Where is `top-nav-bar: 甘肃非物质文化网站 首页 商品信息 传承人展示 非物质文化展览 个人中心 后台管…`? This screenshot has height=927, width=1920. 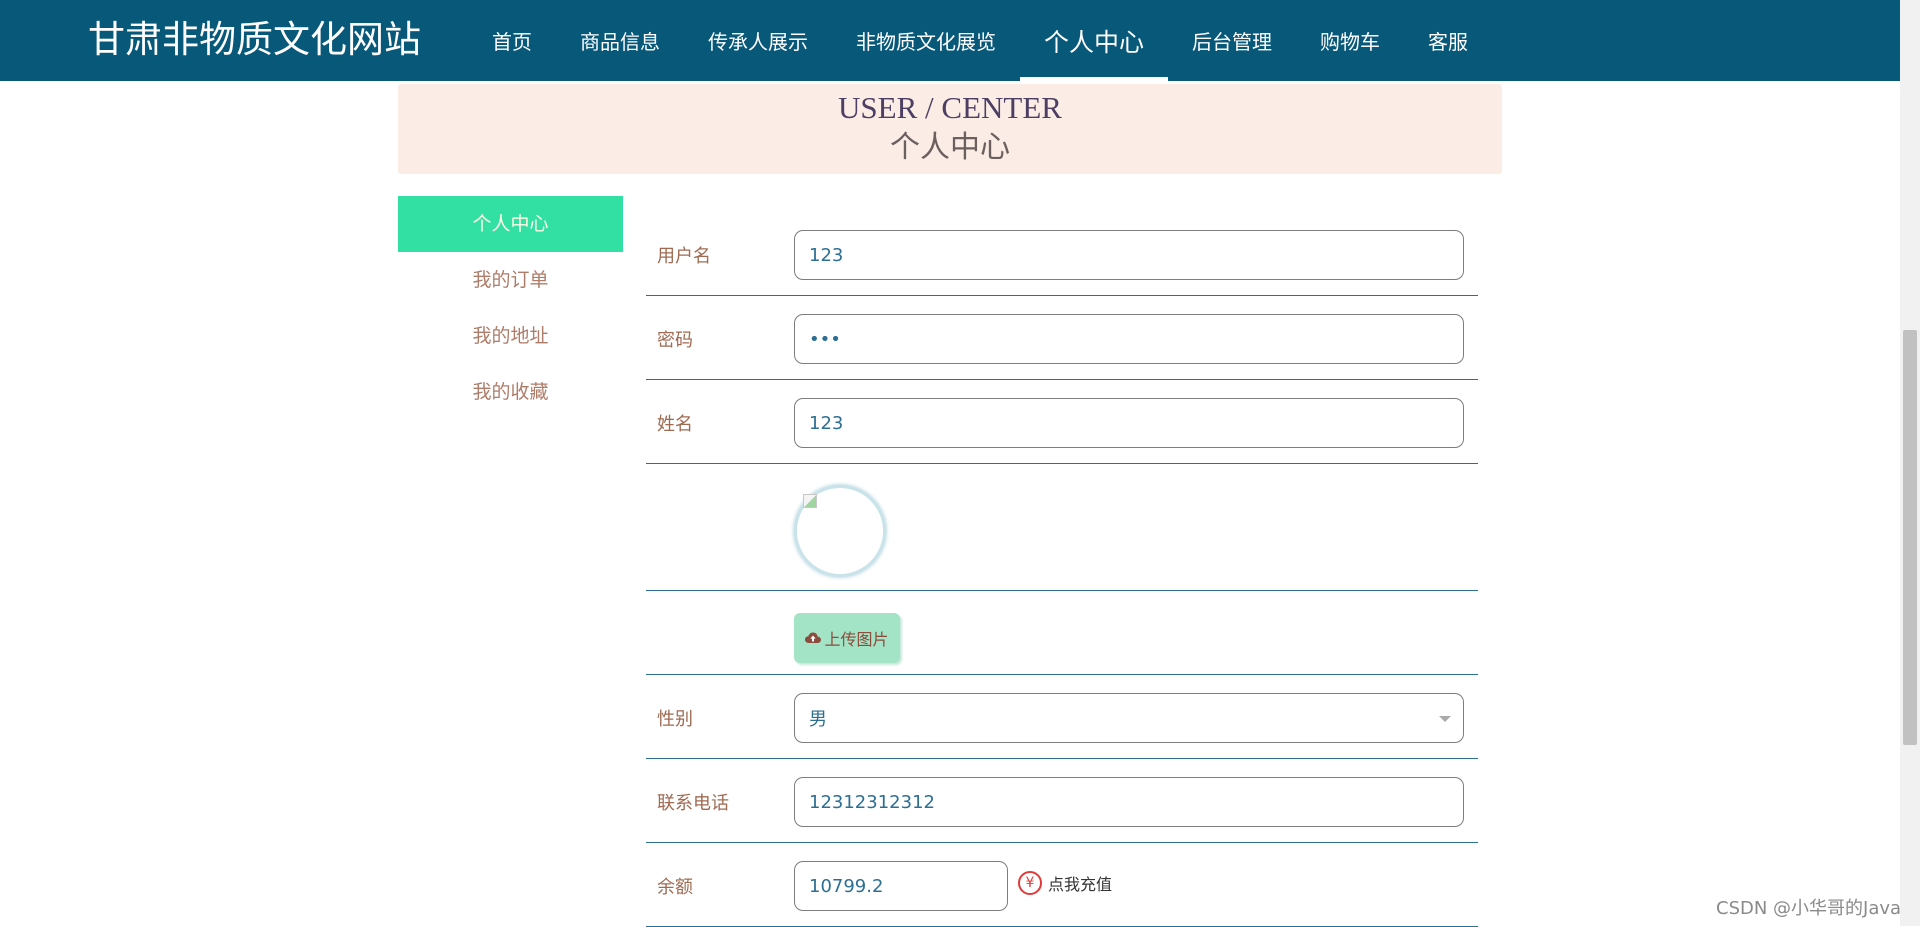
top-nav-bar: 甘肃非物质文化网站 首页 商品信息 传承人展示 非物质文化展览 个人中心 后台管… is located at coordinates (950, 40).